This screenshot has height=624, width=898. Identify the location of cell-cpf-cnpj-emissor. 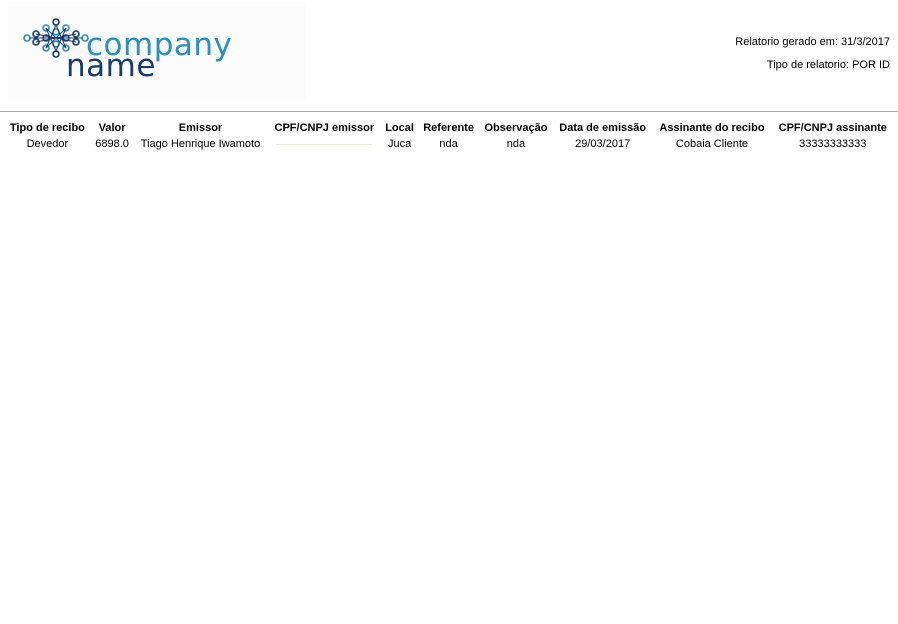
(324, 144).